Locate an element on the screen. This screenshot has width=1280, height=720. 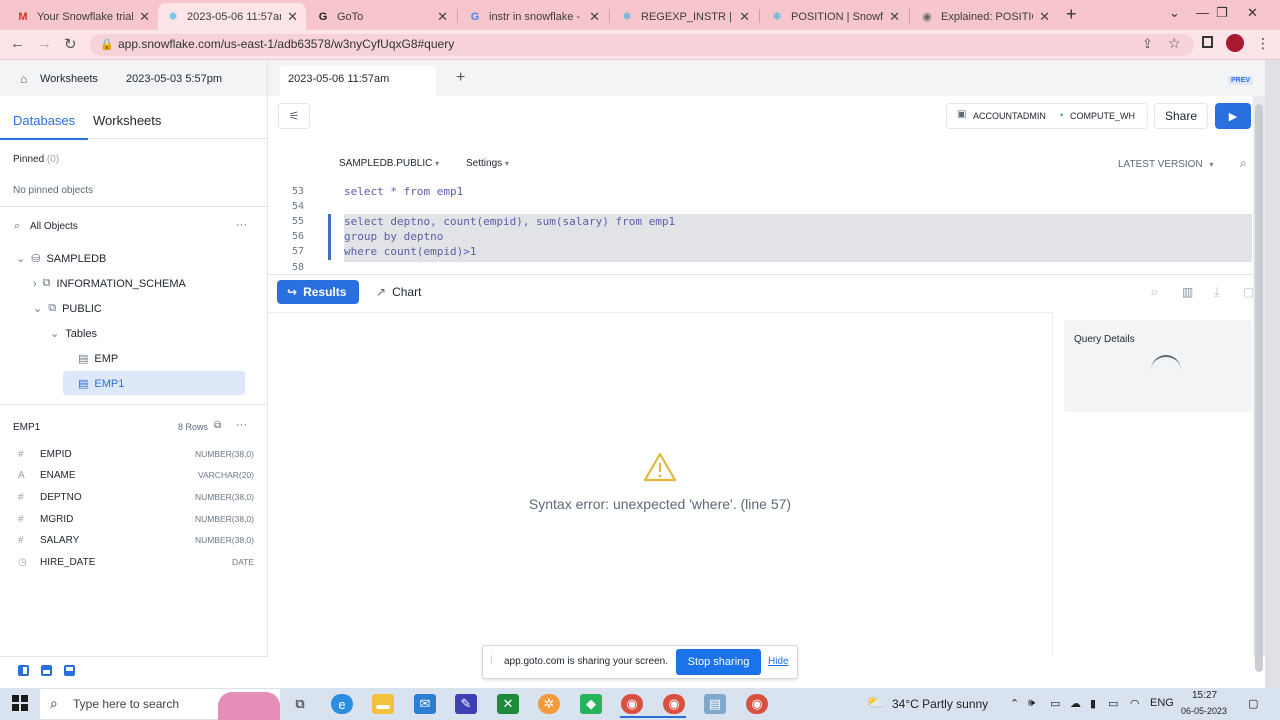
find-icon: ⌕ is located at coordinates (1243, 163).